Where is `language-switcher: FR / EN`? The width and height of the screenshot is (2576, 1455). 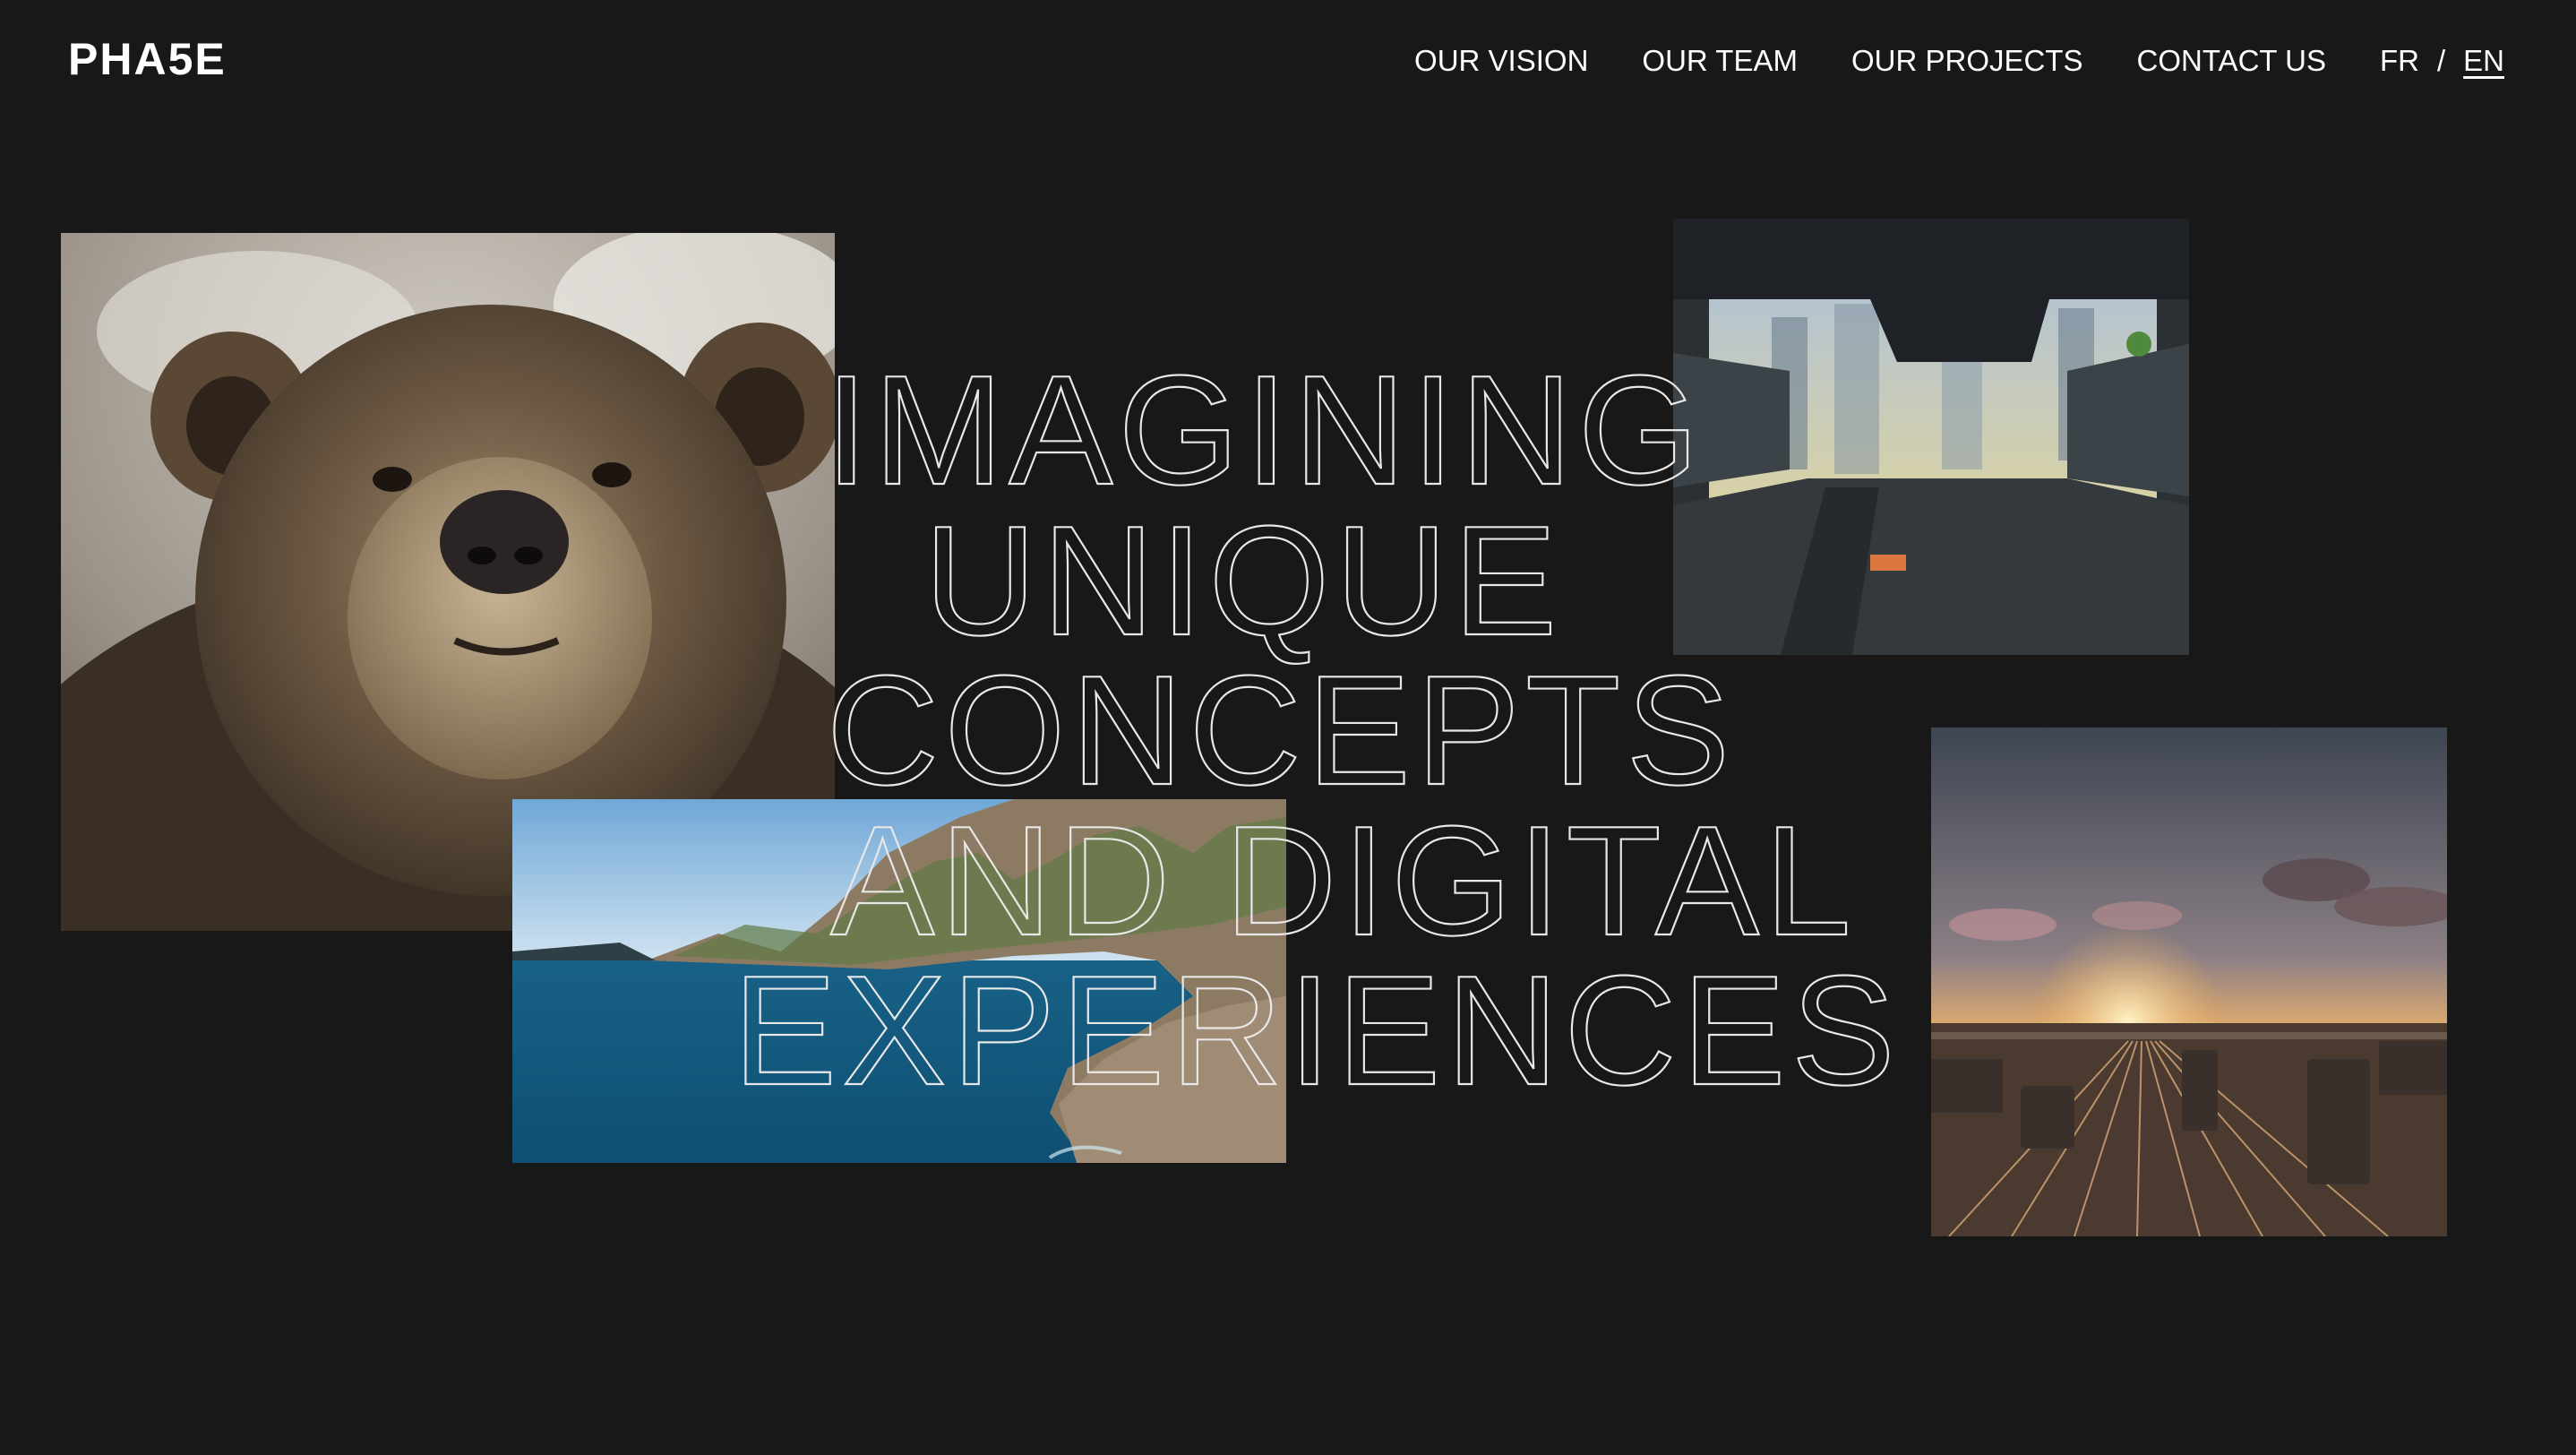 language-switcher: FR / EN is located at coordinates (2442, 60).